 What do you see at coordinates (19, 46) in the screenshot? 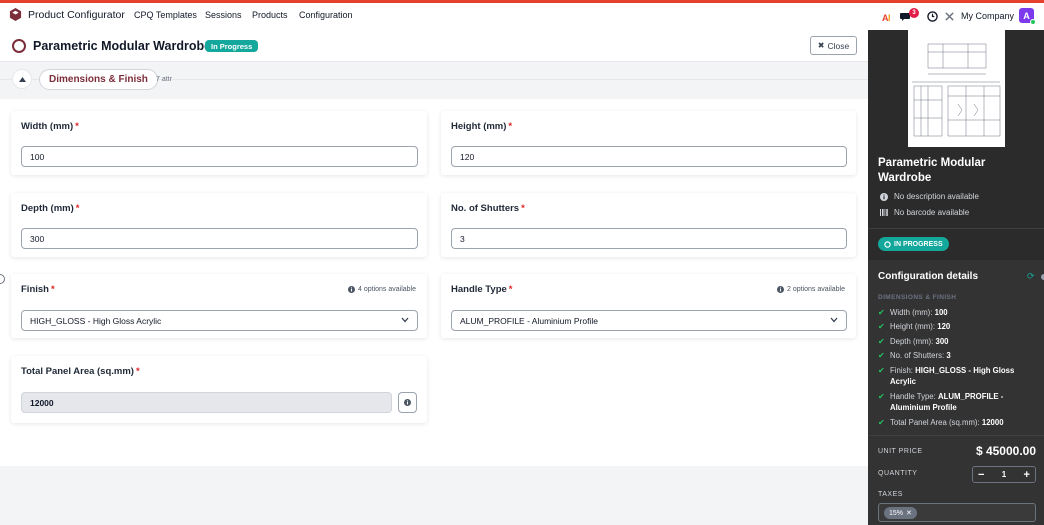
I see `record-status-icon` at bounding box center [19, 46].